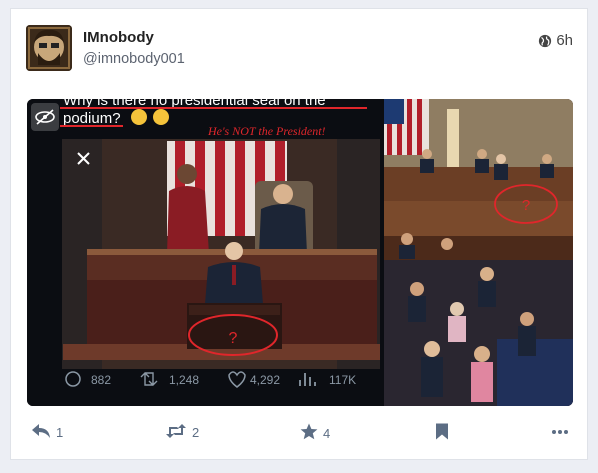 This screenshot has width=598, height=473. I want to click on favourite-count: 4, so click(327, 433).